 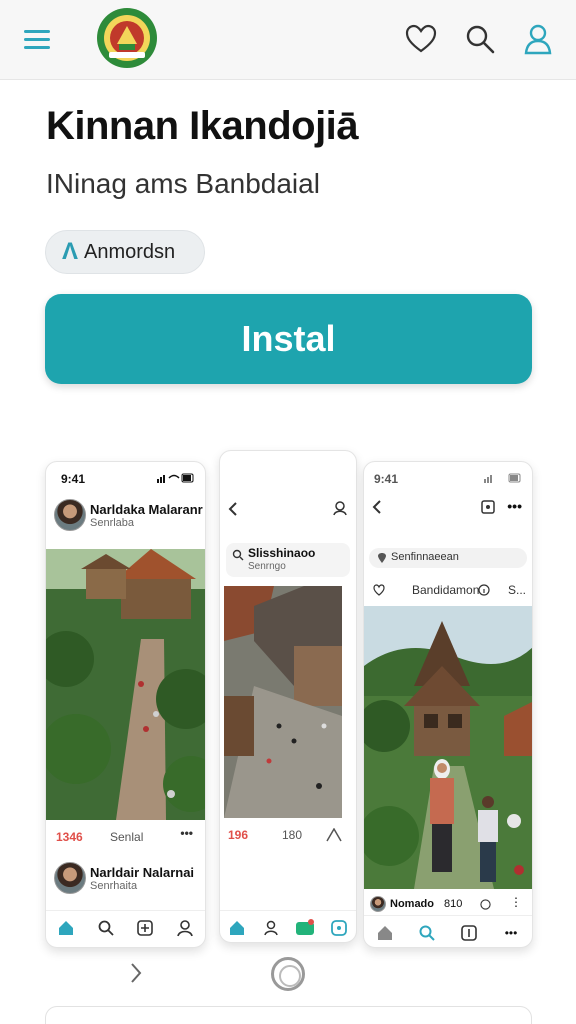 What do you see at coordinates (112, 523) in the screenshot?
I see `post-subtitle: Senrlaba` at bounding box center [112, 523].